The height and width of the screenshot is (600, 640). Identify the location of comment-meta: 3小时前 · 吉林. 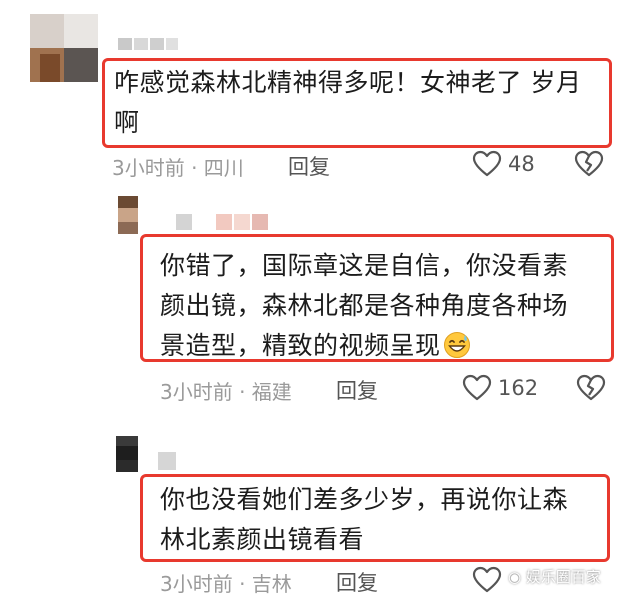
(226, 584).